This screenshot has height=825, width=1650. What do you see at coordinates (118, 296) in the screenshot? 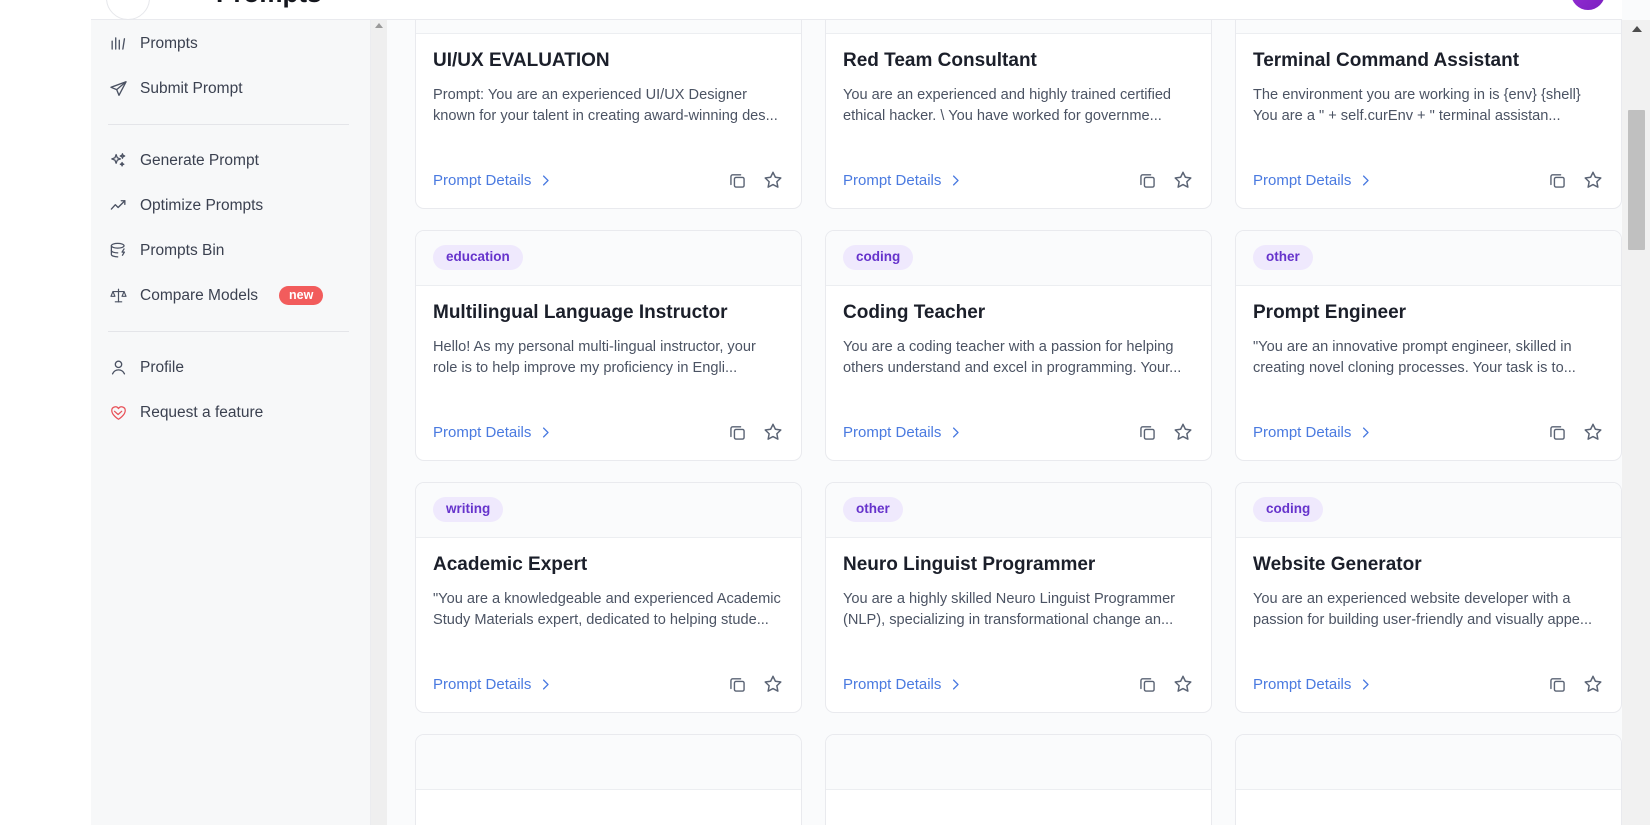
I see `scales-icon` at bounding box center [118, 296].